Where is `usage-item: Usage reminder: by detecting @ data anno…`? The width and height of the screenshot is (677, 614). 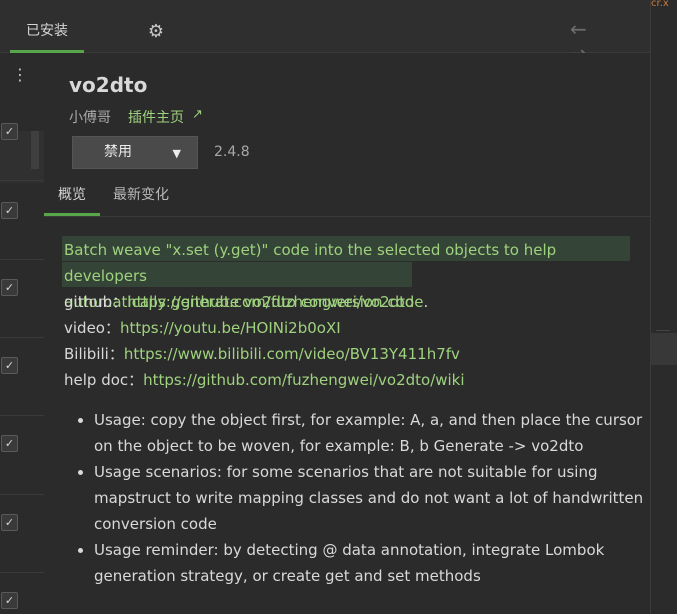 usage-item: Usage reminder: by detecting @ data anno… is located at coordinates (376, 563).